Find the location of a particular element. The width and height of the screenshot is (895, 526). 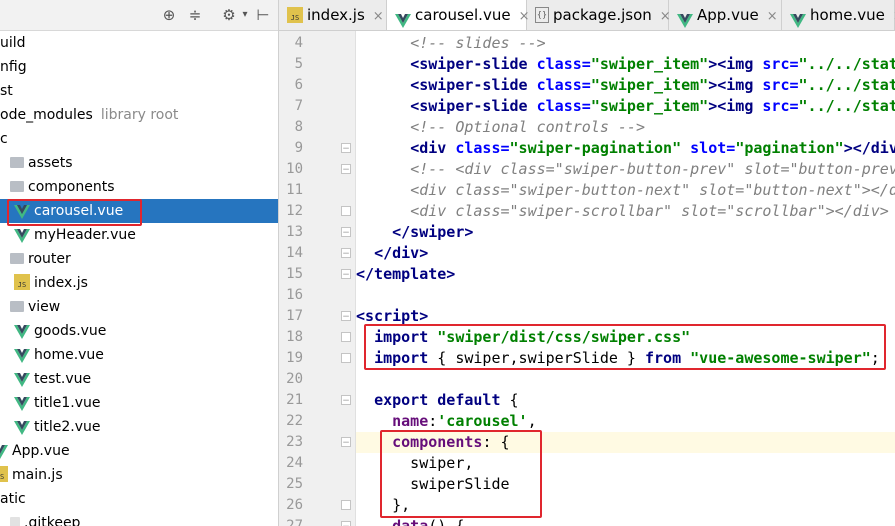

tree-item: App.vue is located at coordinates (135, 451).